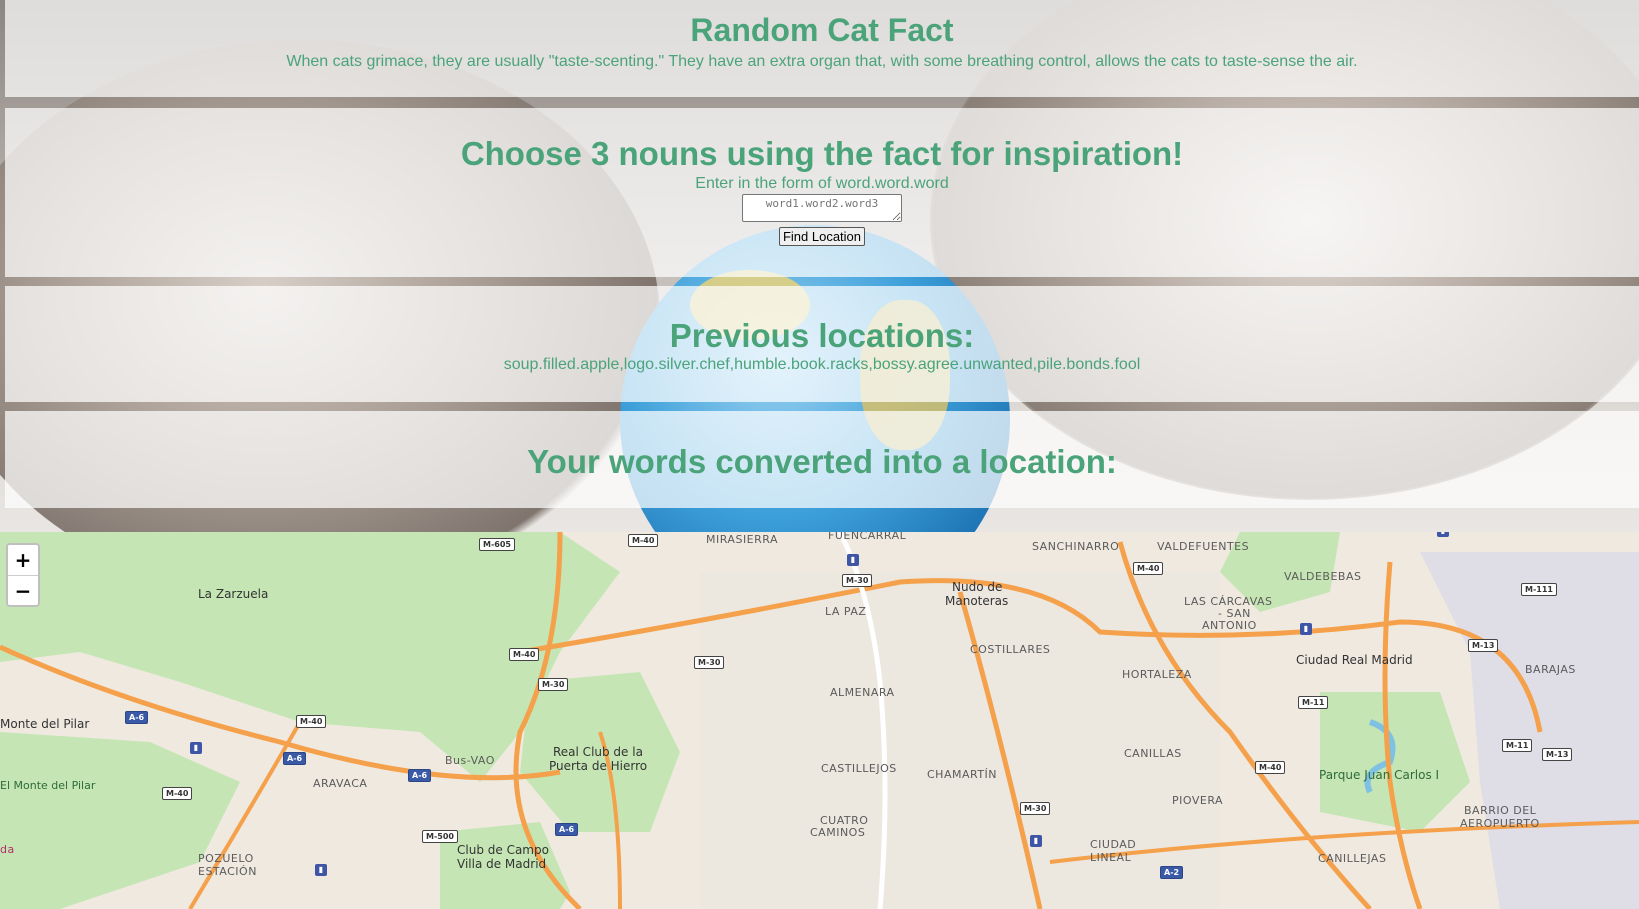 This screenshot has width=1639, height=909. I want to click on map-label: CHAMARTÍN, so click(962, 774).